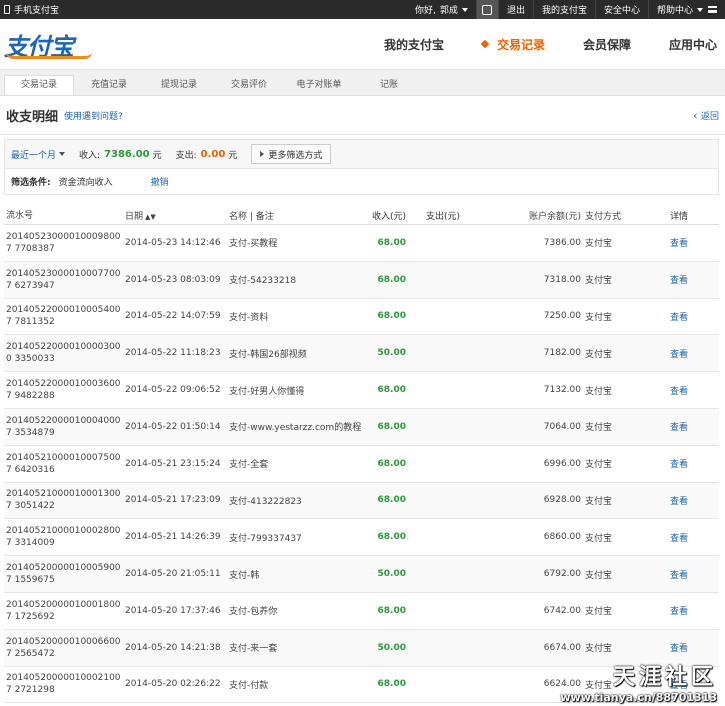 This screenshot has width=725, height=706. What do you see at coordinates (20, 215) in the screenshot?
I see `header-serial: 流水号` at bounding box center [20, 215].